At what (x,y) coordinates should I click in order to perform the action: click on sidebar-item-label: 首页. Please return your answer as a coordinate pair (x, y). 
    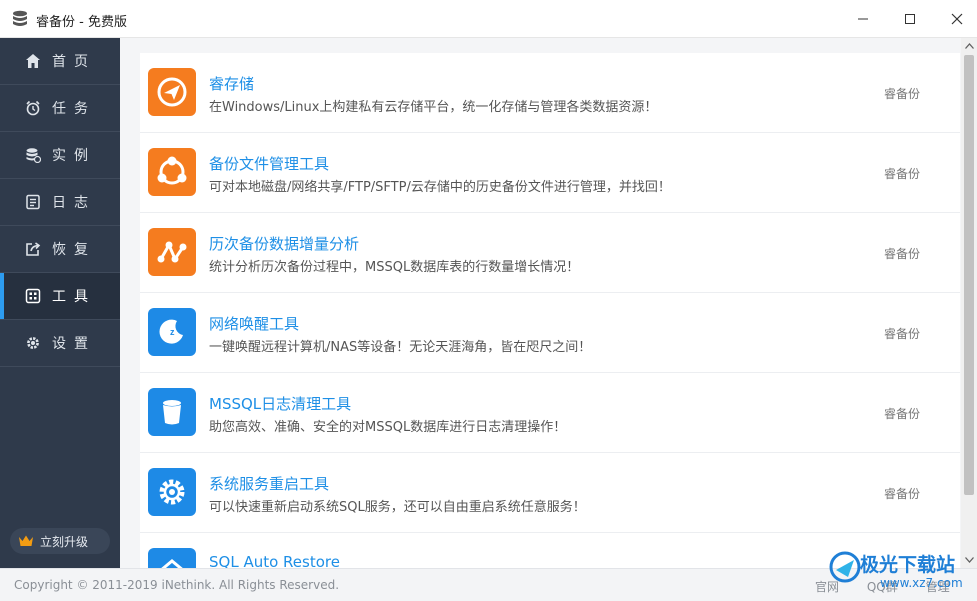
    Looking at the image, I should click on (74, 62).